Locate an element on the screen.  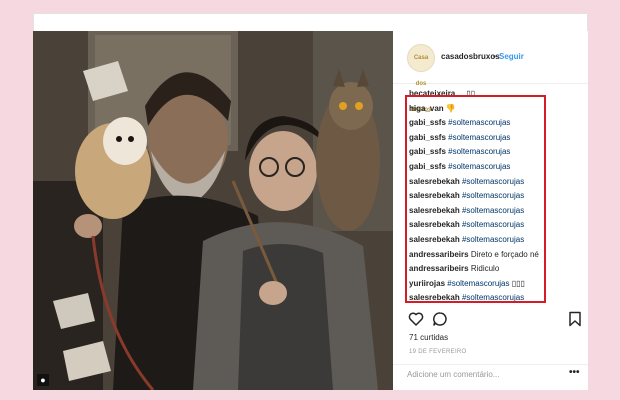
bookmark-icon is located at coordinates (575, 319).